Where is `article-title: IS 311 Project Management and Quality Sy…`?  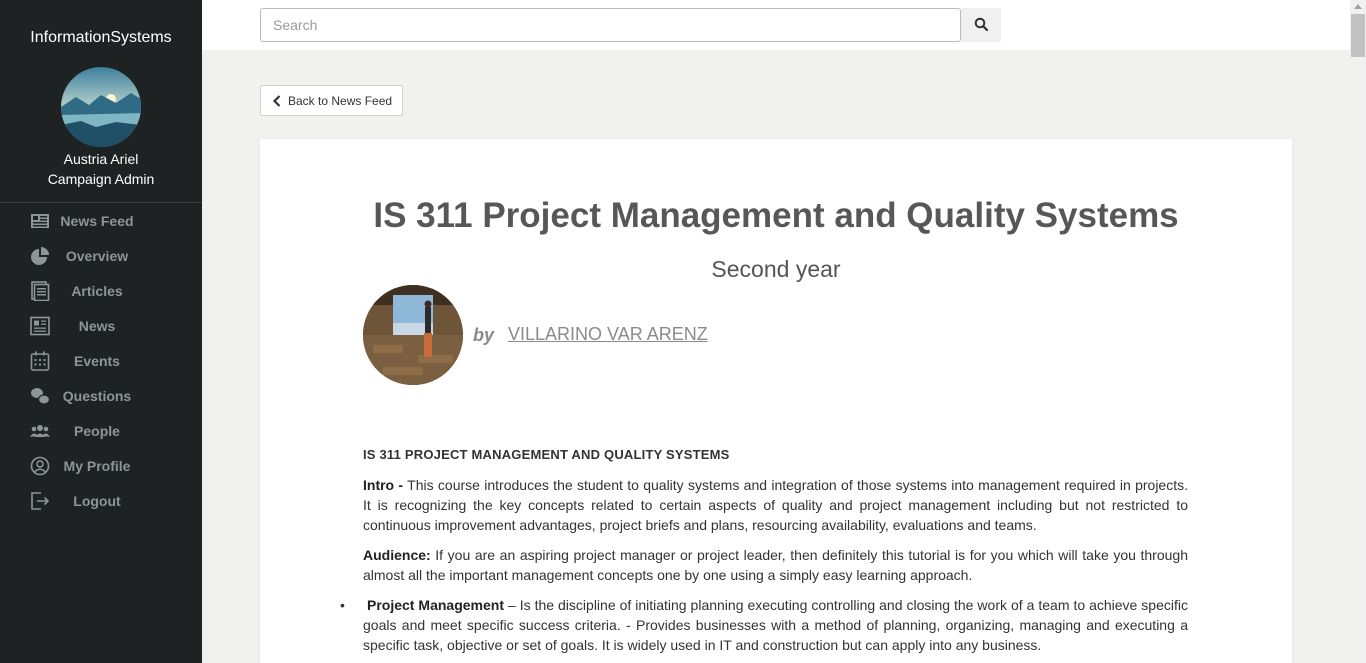
article-title: IS 311 Project Management and Quality Sy… is located at coordinates (776, 215).